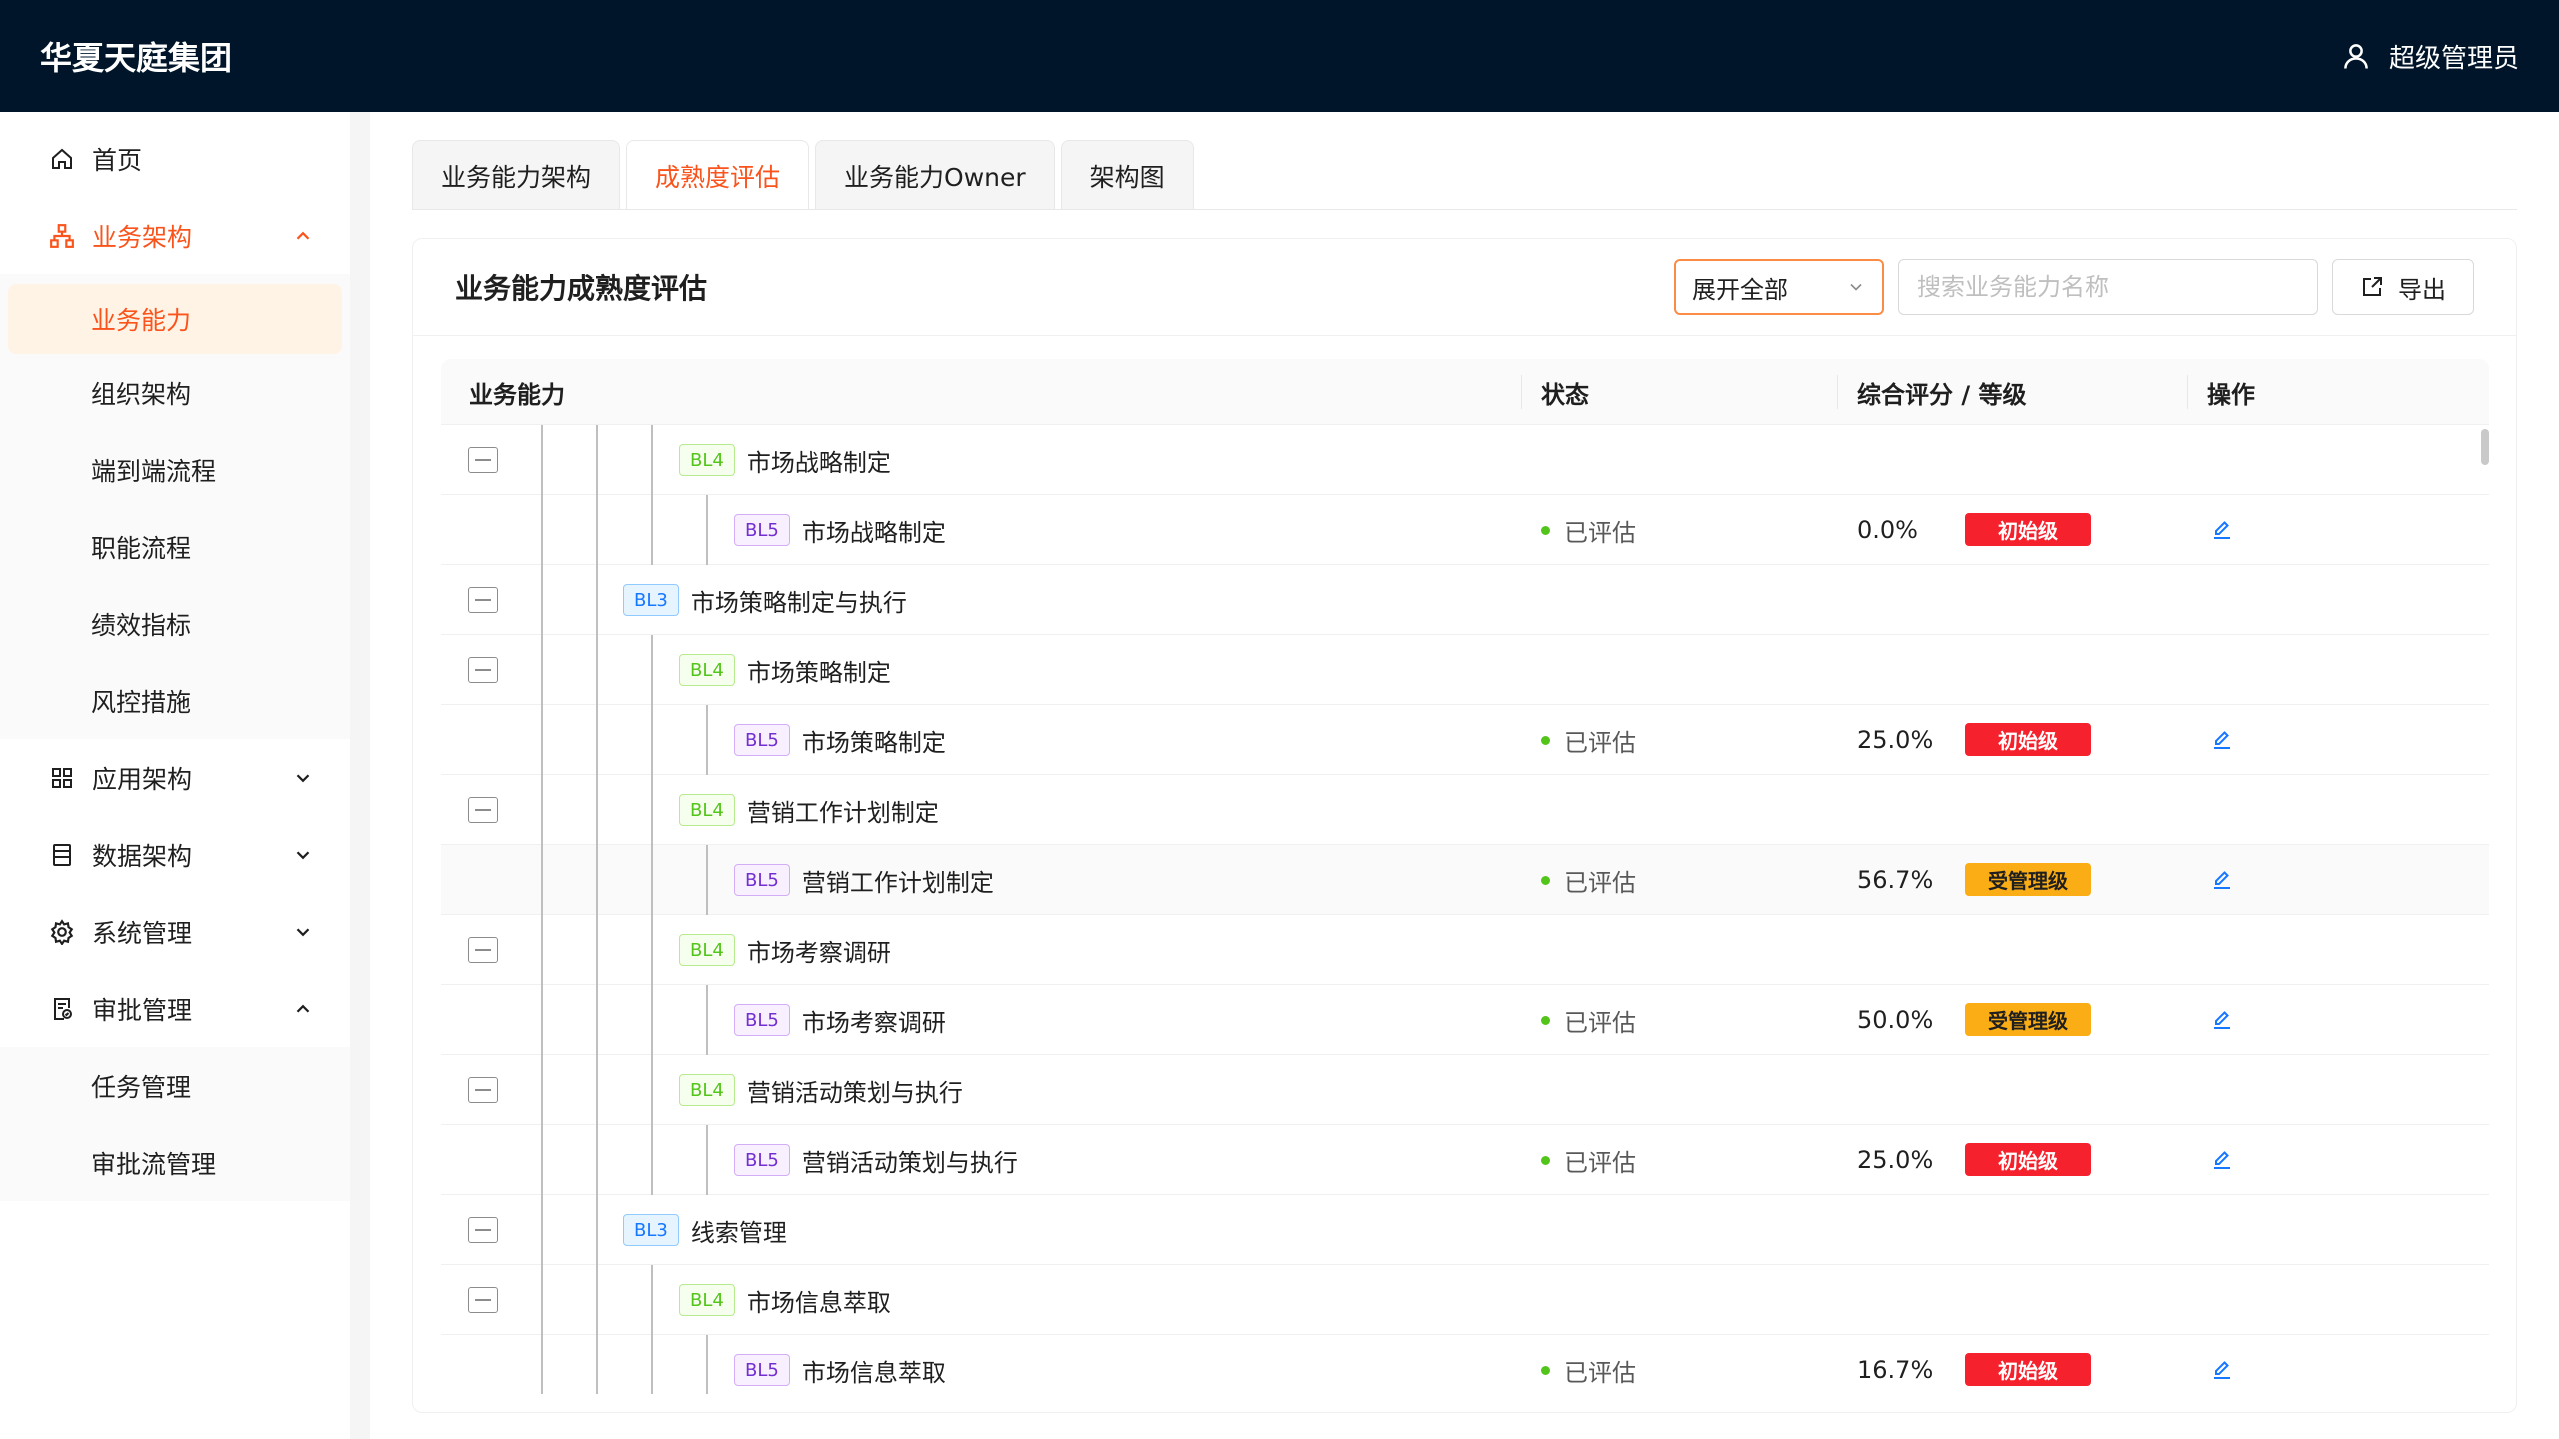 This screenshot has height=1439, width=2559. I want to click on level-tag: BL4, so click(707, 1300).